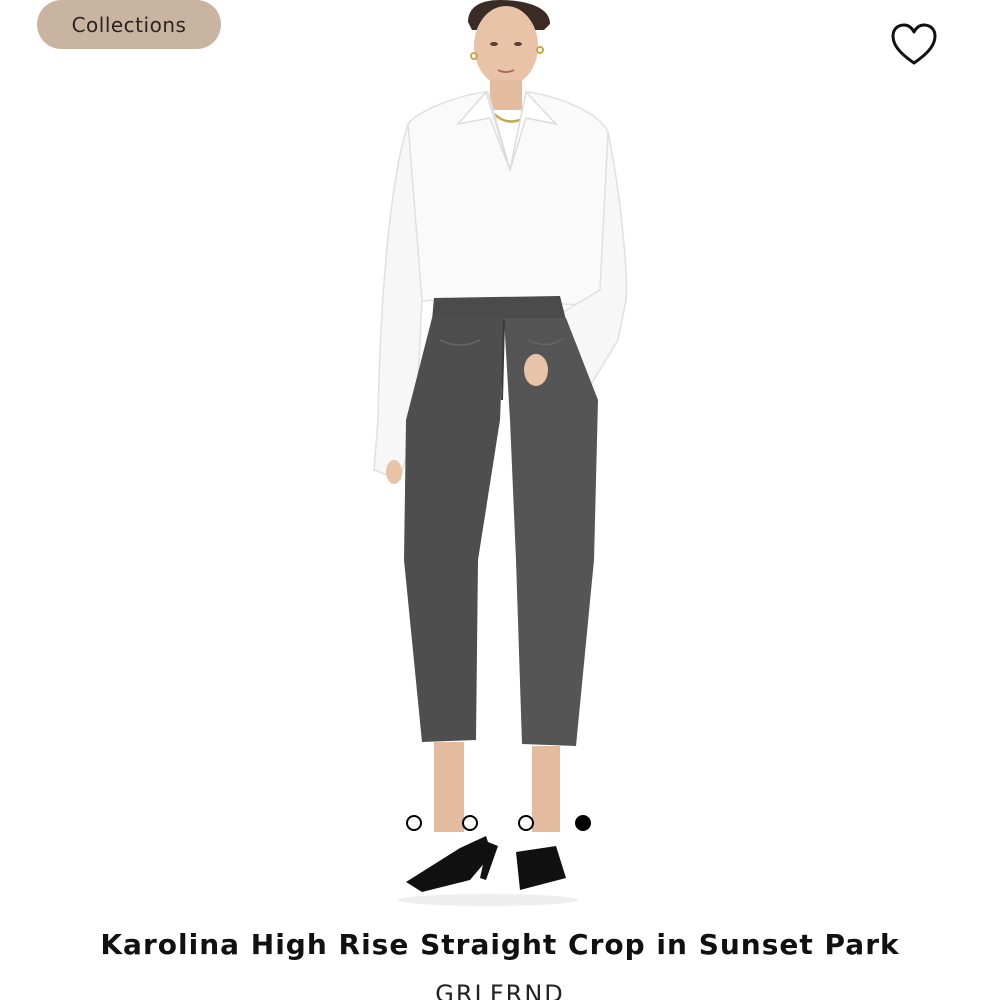 This screenshot has width=1000, height=1000. I want to click on carousel-indicators, so click(502, 825).